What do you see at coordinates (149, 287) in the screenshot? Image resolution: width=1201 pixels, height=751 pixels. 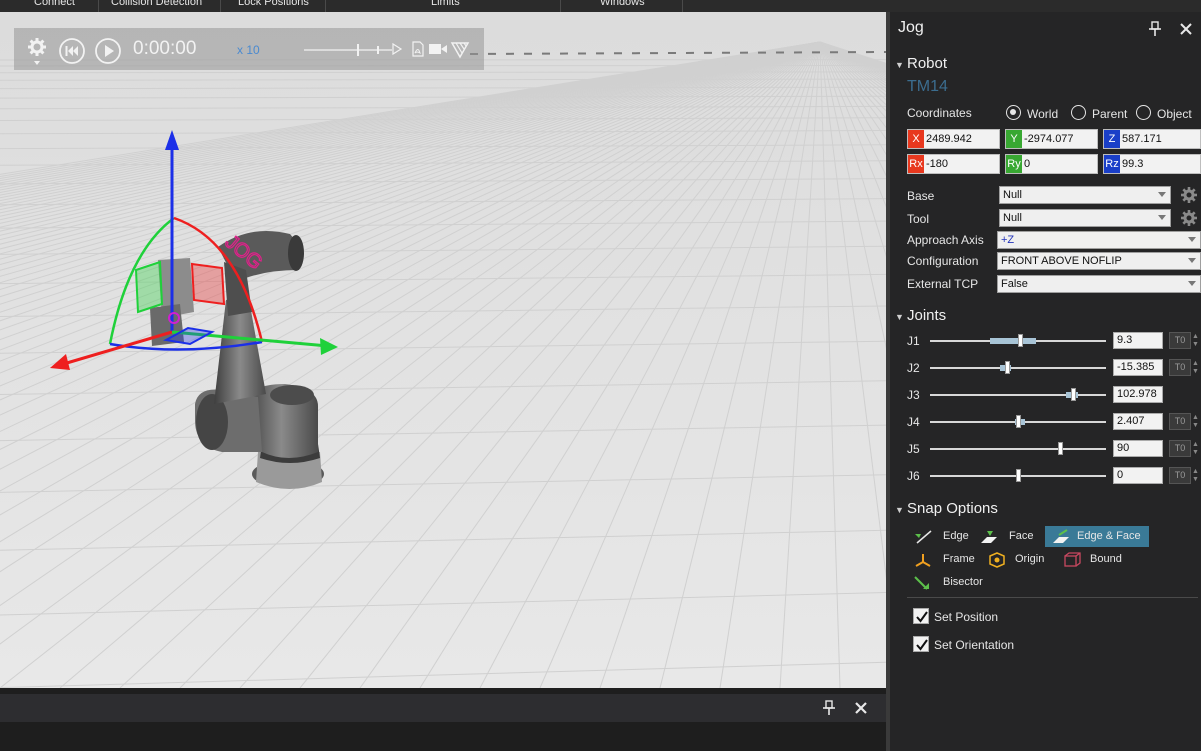 I see `gizmo-plane-yz` at bounding box center [149, 287].